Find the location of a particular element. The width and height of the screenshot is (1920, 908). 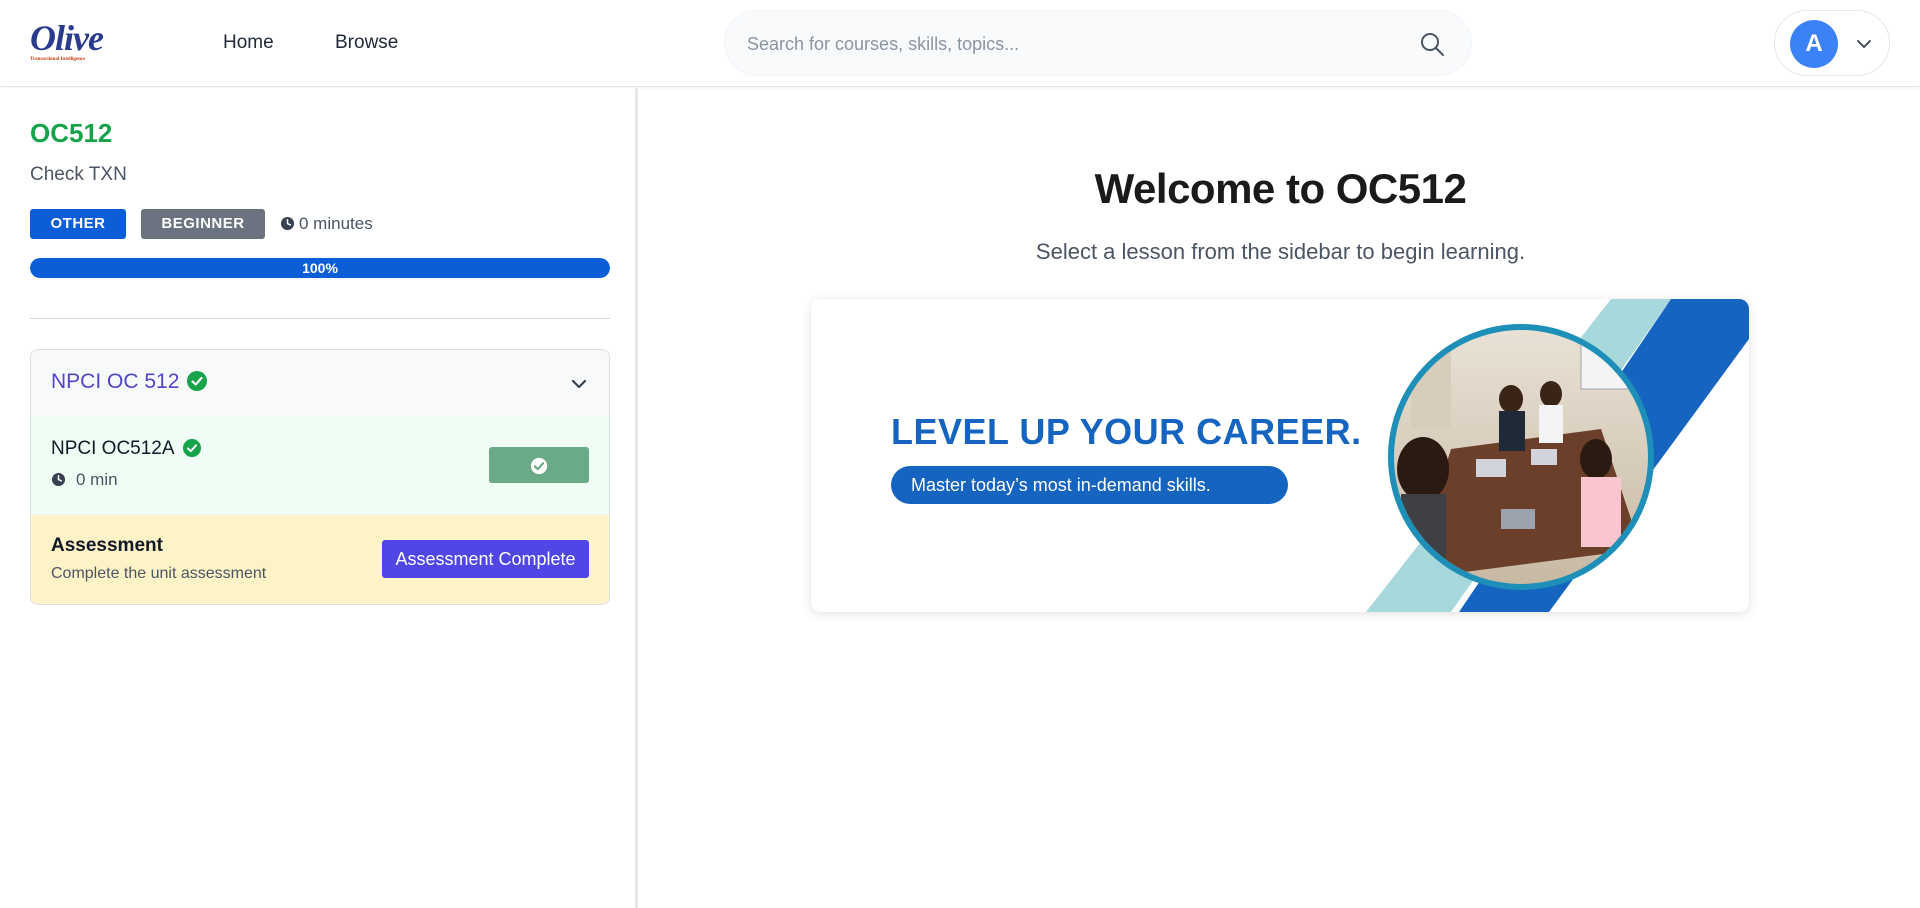

course-code: OC512 is located at coordinates (71, 133).